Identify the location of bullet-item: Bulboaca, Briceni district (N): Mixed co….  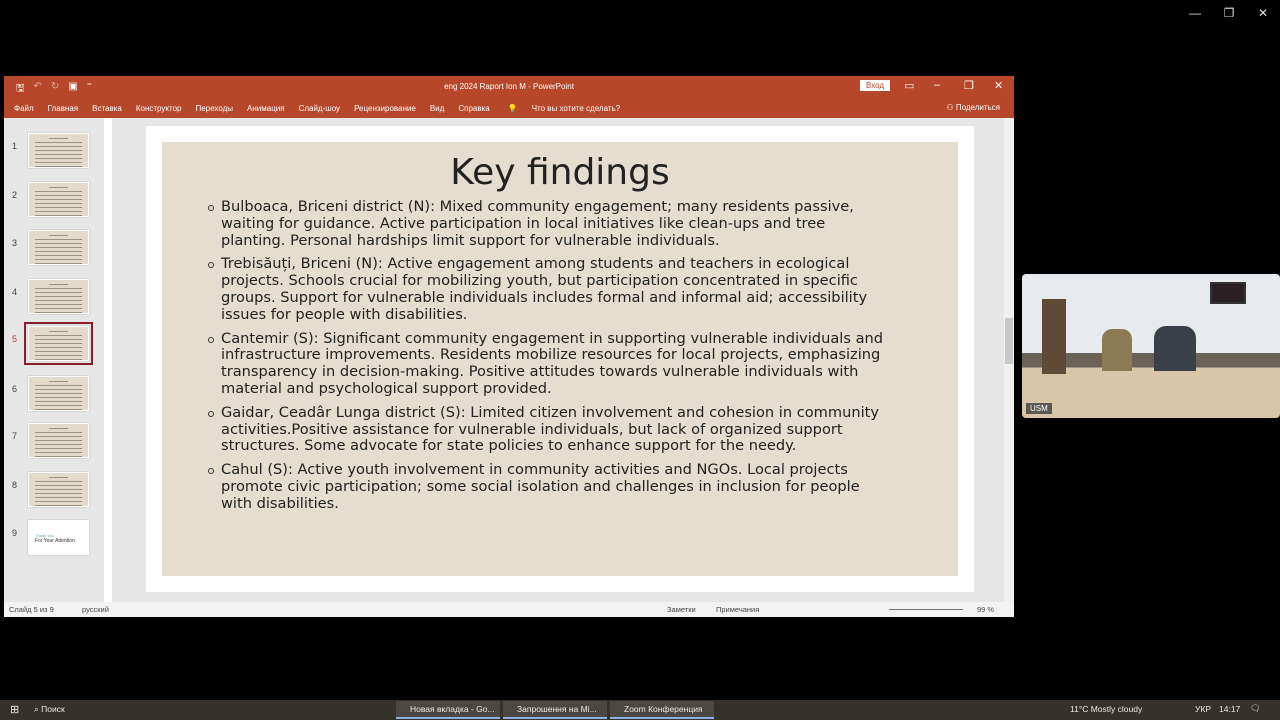
(568, 223).